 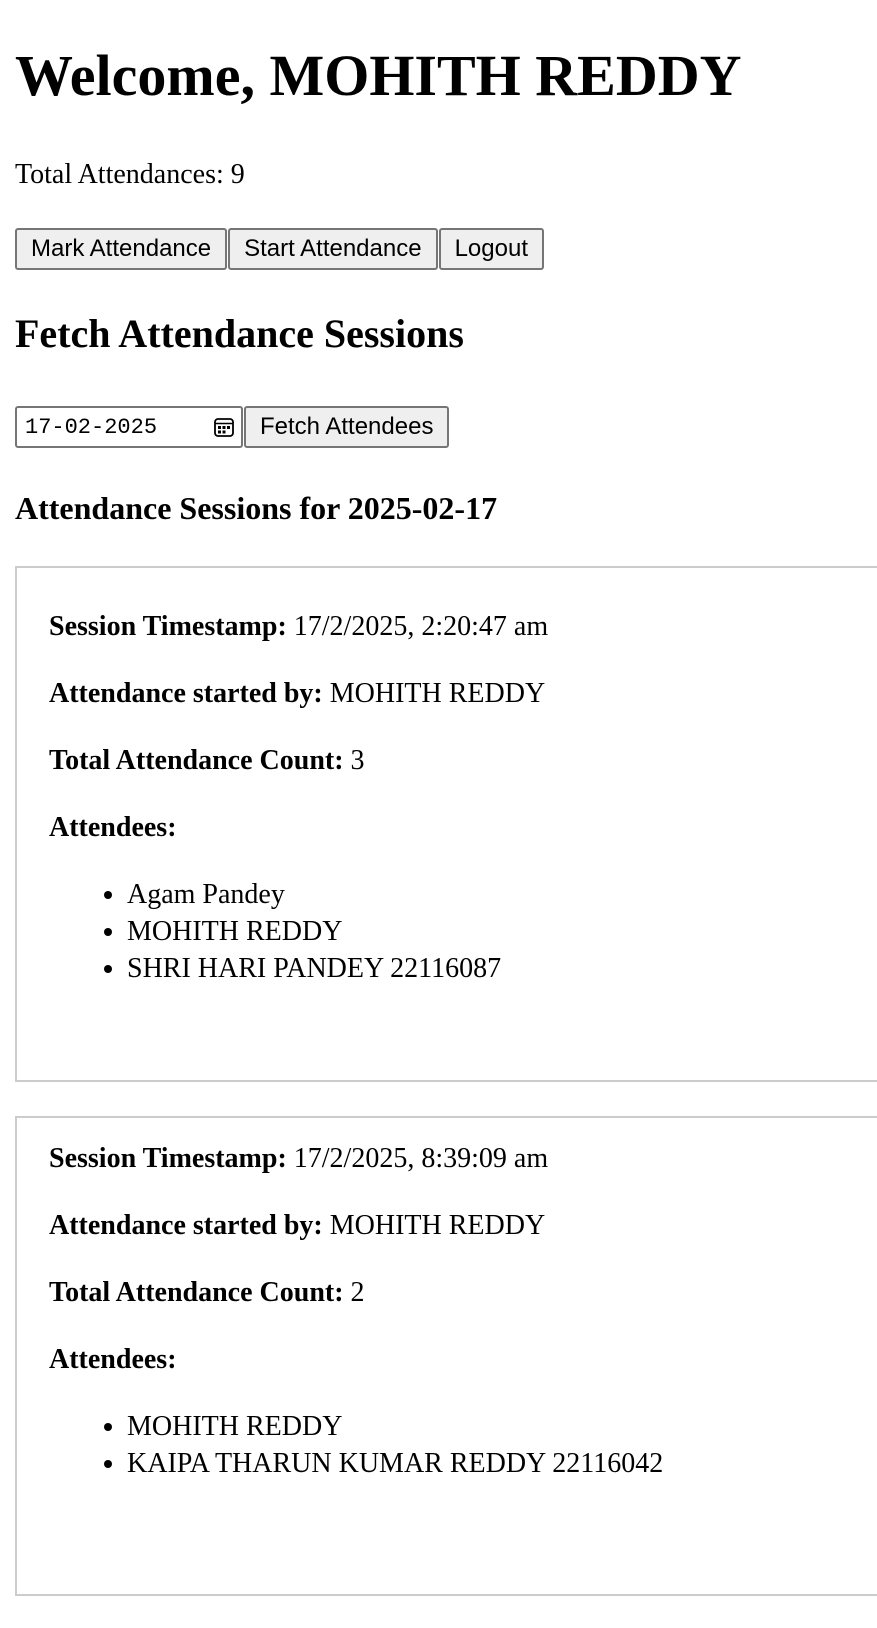 I want to click on date-input: 17-02-2025, so click(x=129, y=427).